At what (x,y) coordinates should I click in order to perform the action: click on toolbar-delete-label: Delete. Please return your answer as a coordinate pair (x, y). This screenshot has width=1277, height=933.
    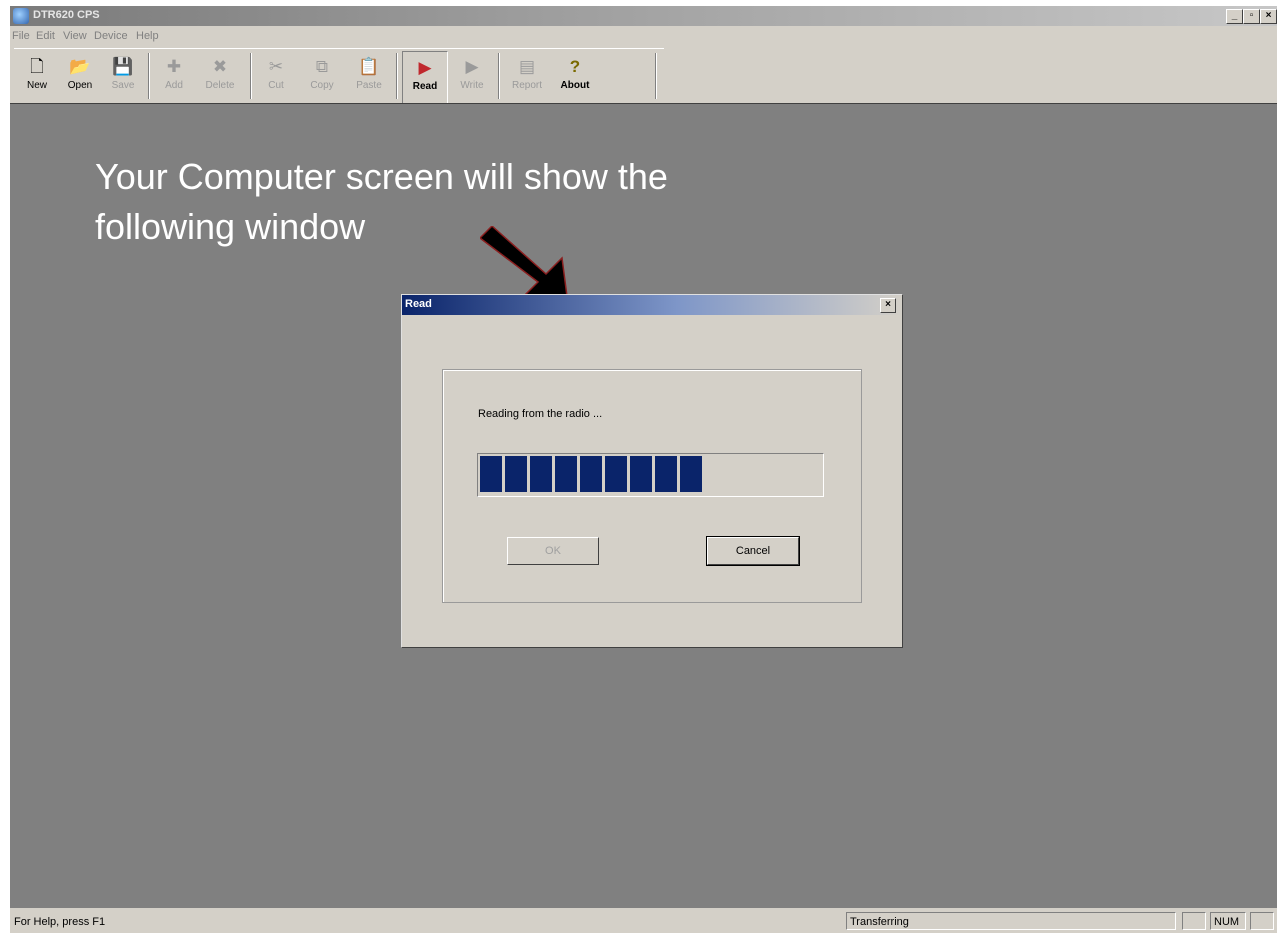
    Looking at the image, I should click on (220, 85).